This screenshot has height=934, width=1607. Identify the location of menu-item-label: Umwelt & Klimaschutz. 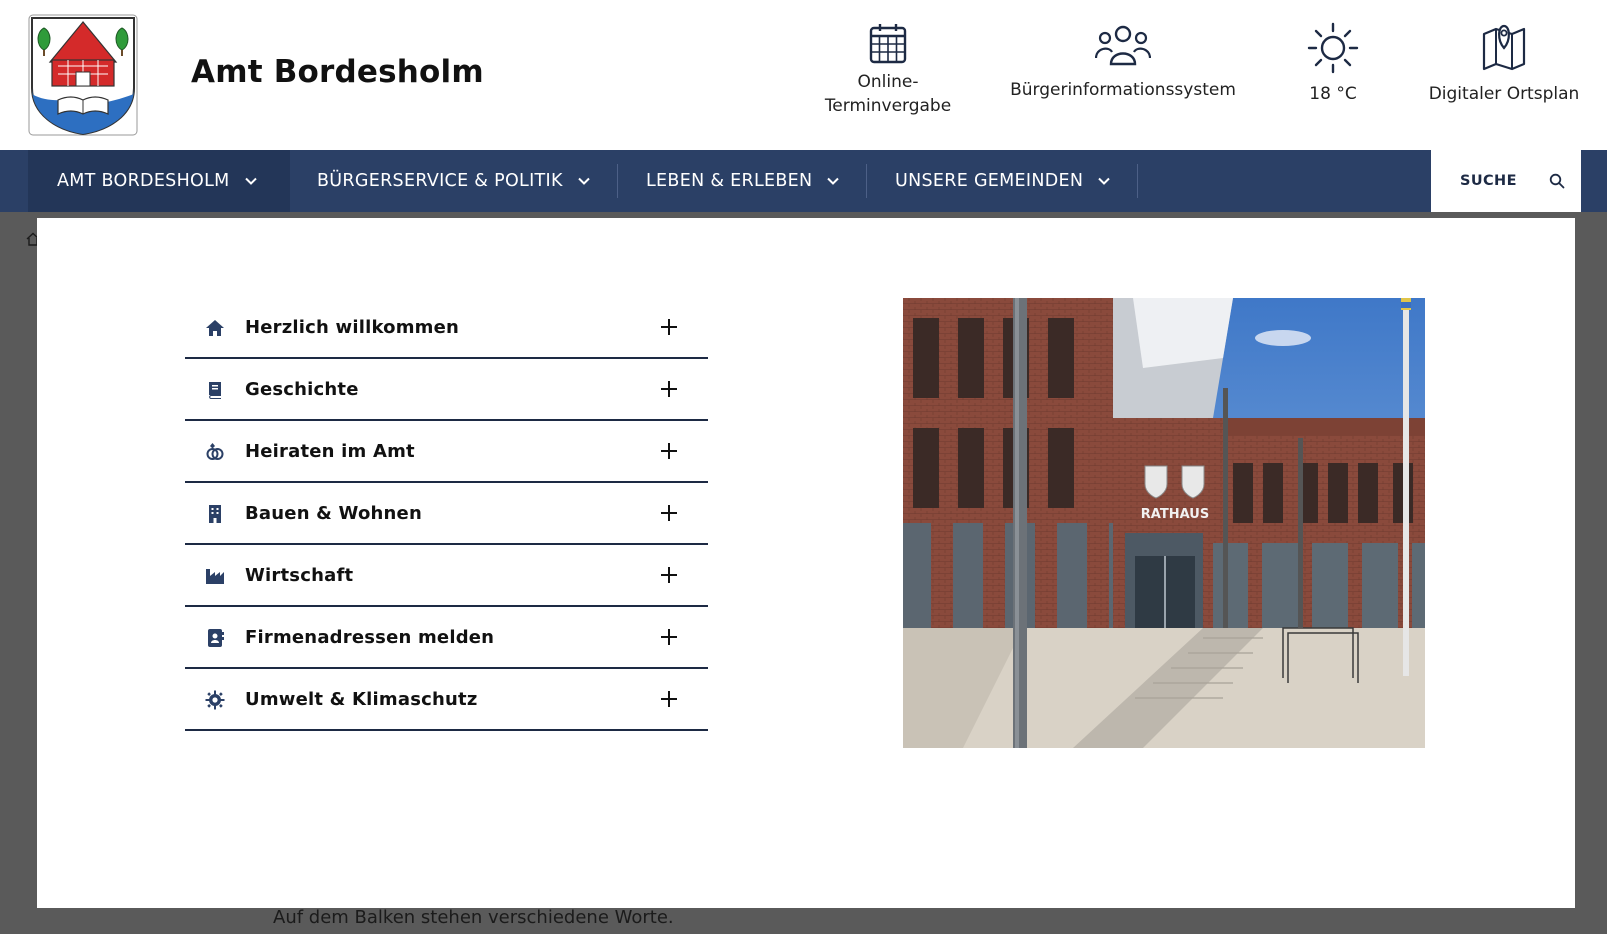
(361, 699).